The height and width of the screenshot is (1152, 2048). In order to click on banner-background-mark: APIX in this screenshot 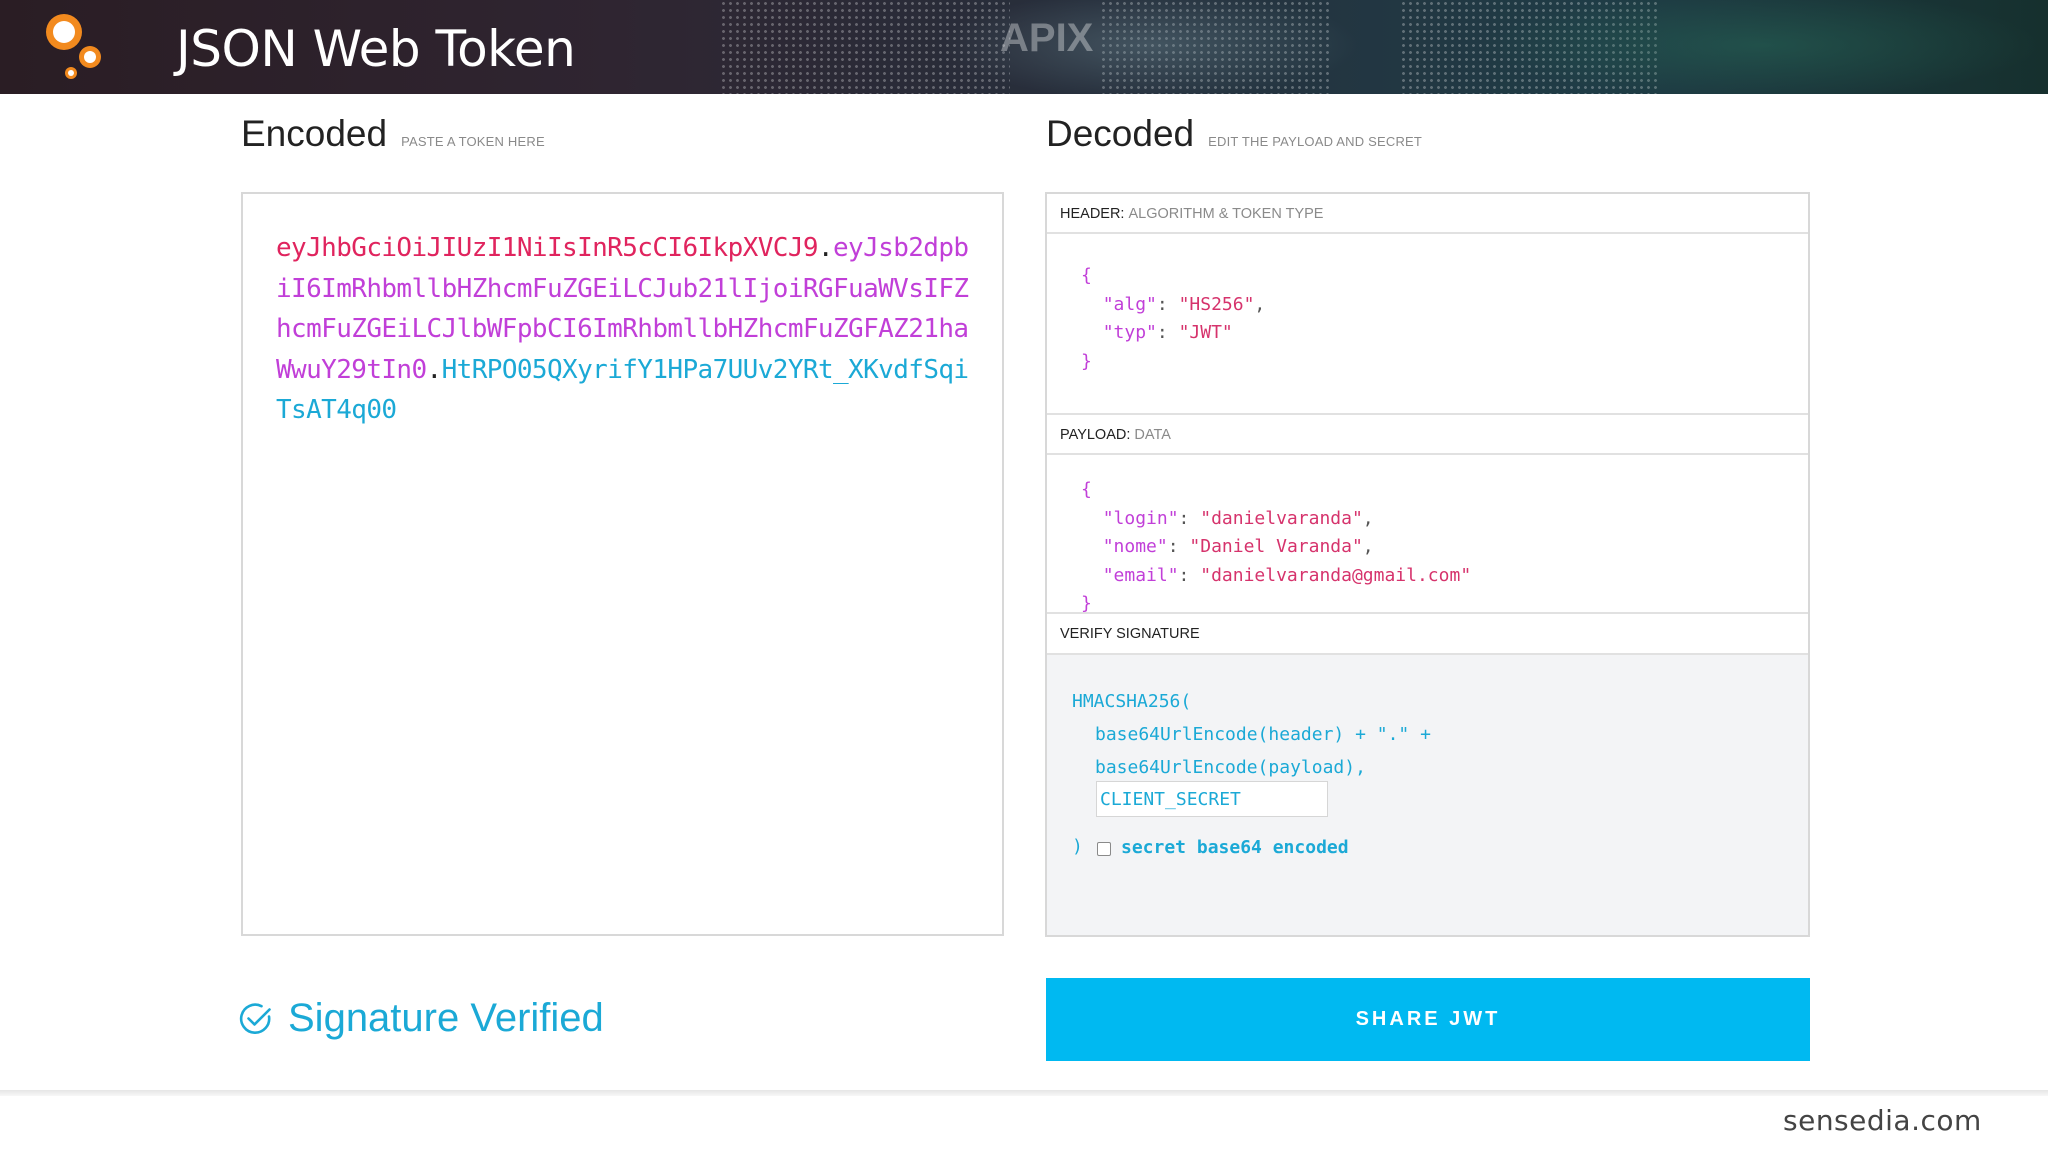, I will do `click(1047, 38)`.